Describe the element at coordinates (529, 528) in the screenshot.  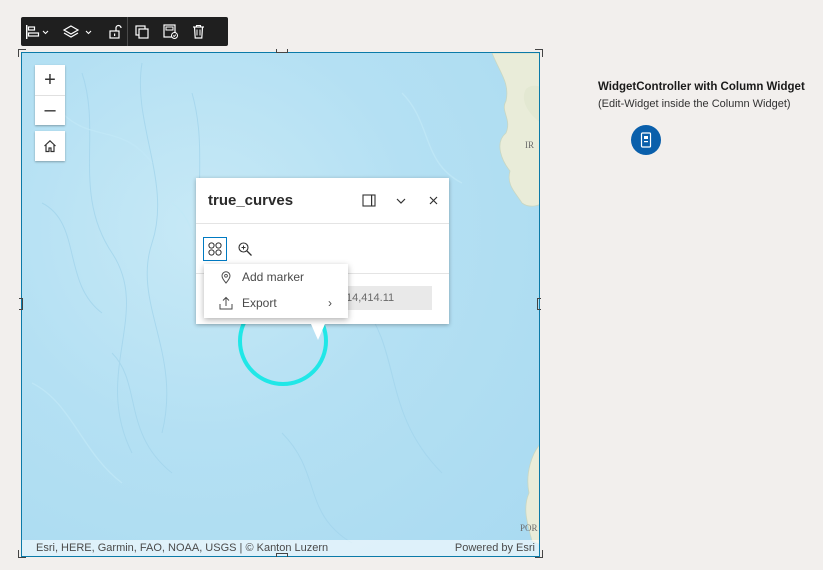
I see `map-label-portugal: POR` at that location.